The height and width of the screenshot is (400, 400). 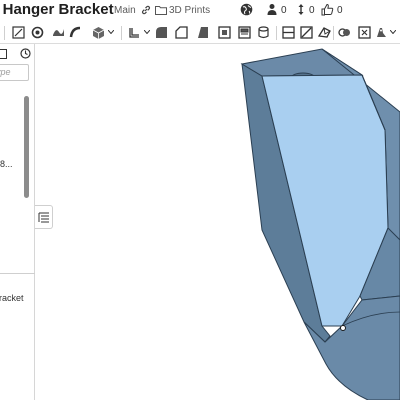 I want to click on fillet-icon, so click(x=161, y=32).